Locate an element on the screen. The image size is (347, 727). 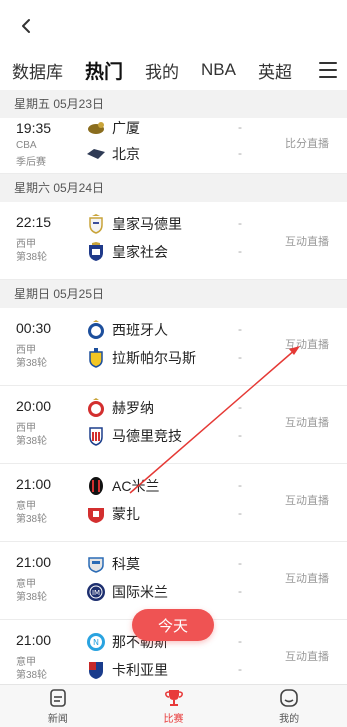
home-team: AC米兰 is located at coordinates (122, 486).